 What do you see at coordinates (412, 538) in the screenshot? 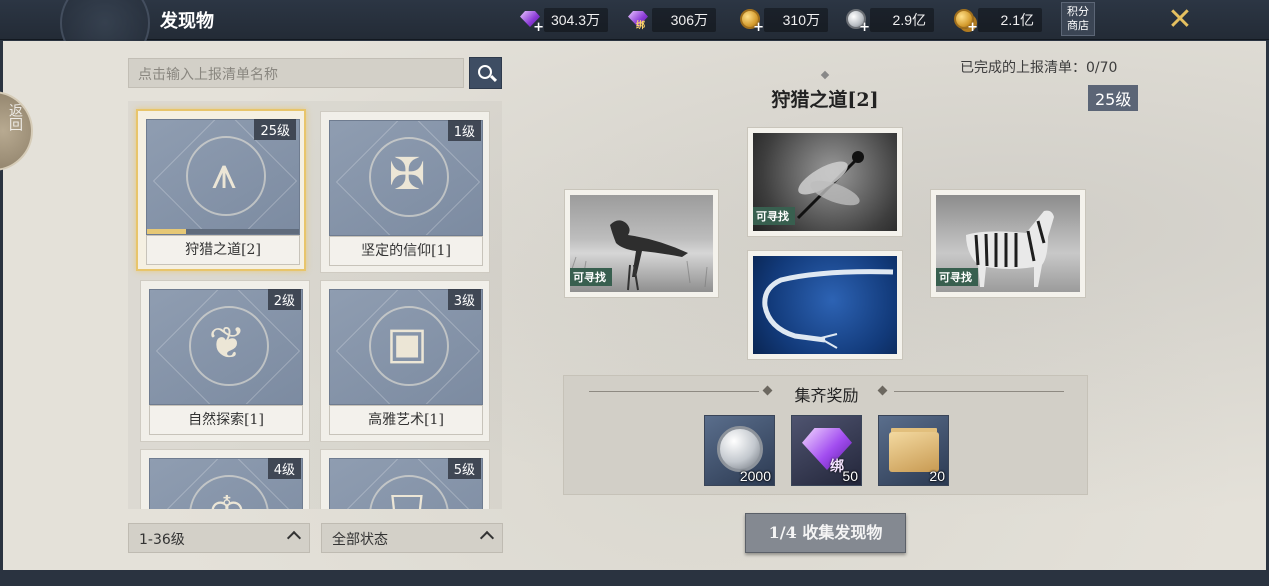
I see `status-filter-dropdown: 全部状态` at bounding box center [412, 538].